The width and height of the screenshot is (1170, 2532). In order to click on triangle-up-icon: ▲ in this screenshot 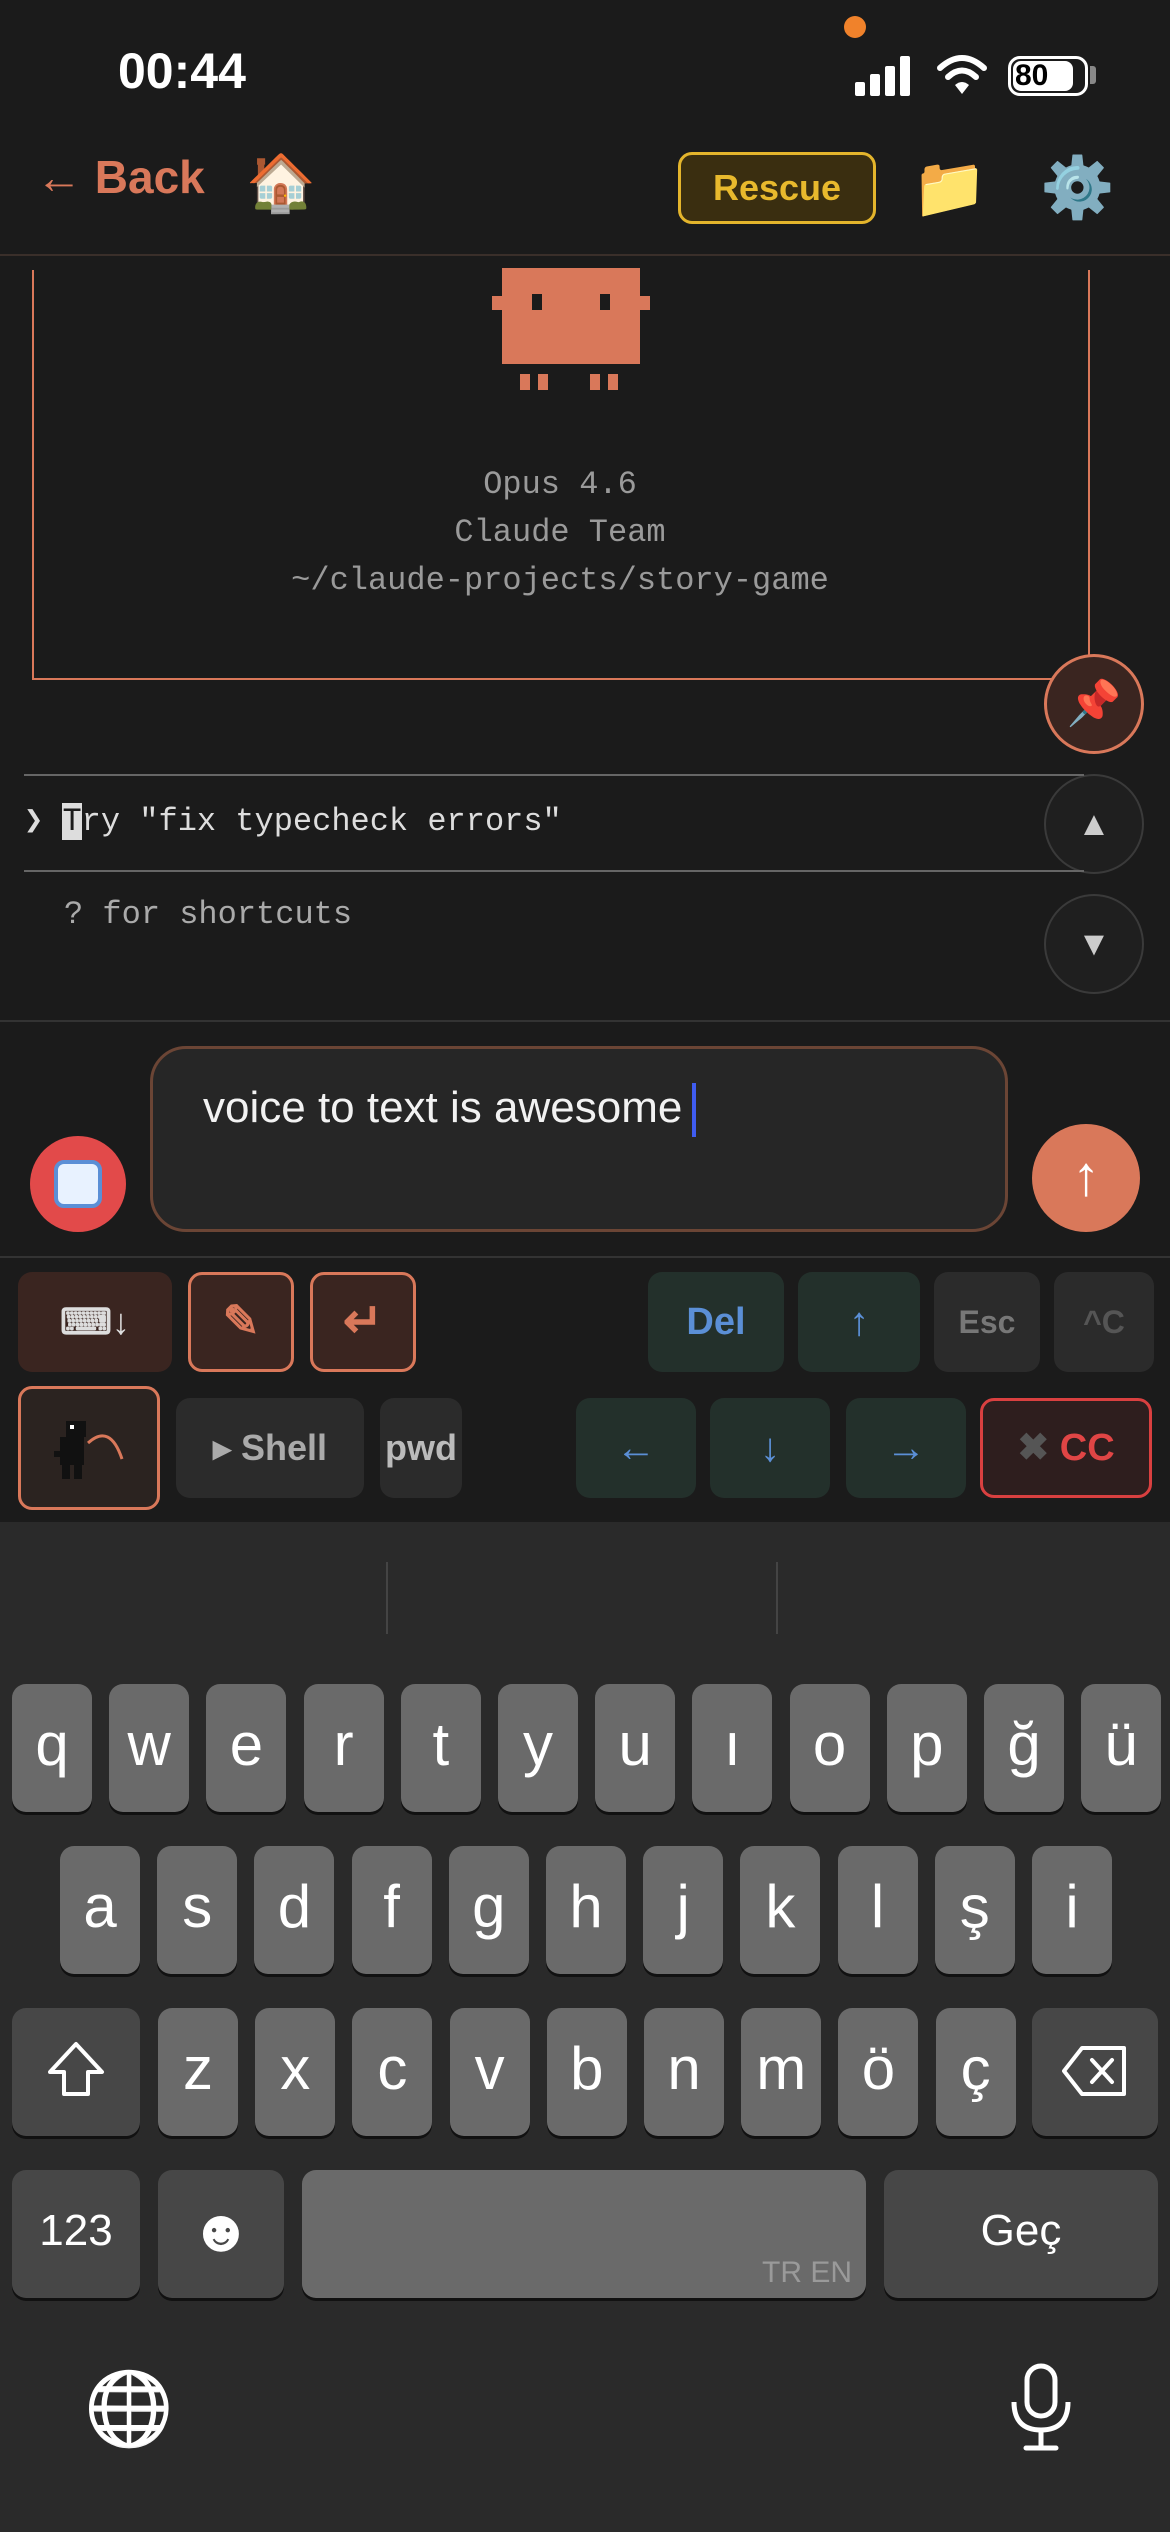, I will do `click(1094, 824)`.